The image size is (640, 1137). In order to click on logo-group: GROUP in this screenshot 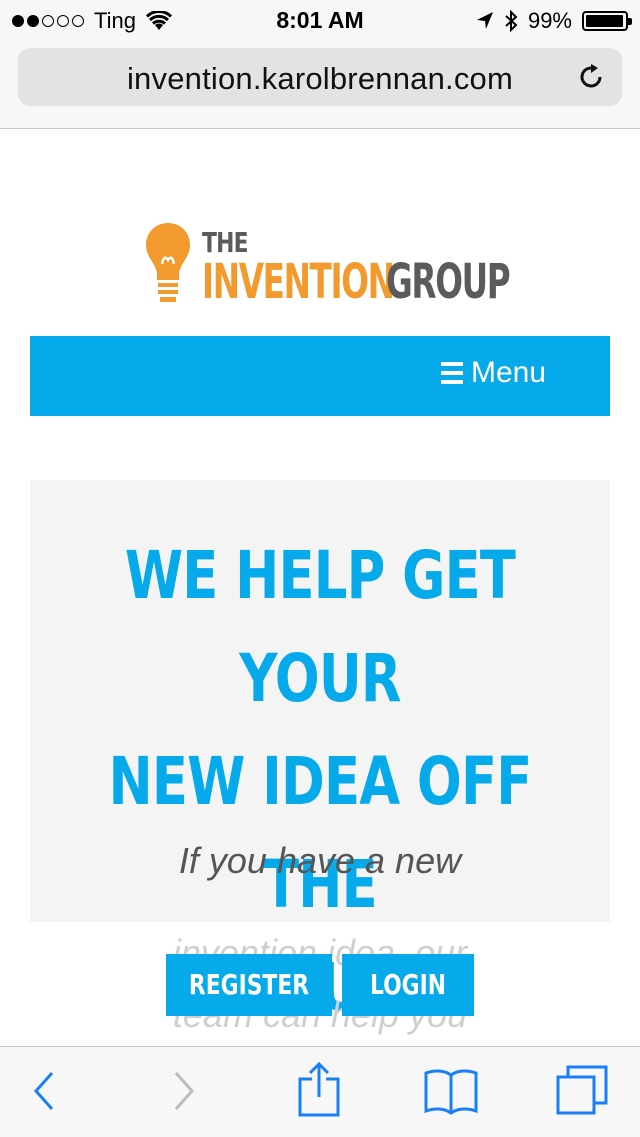, I will do `click(448, 282)`.